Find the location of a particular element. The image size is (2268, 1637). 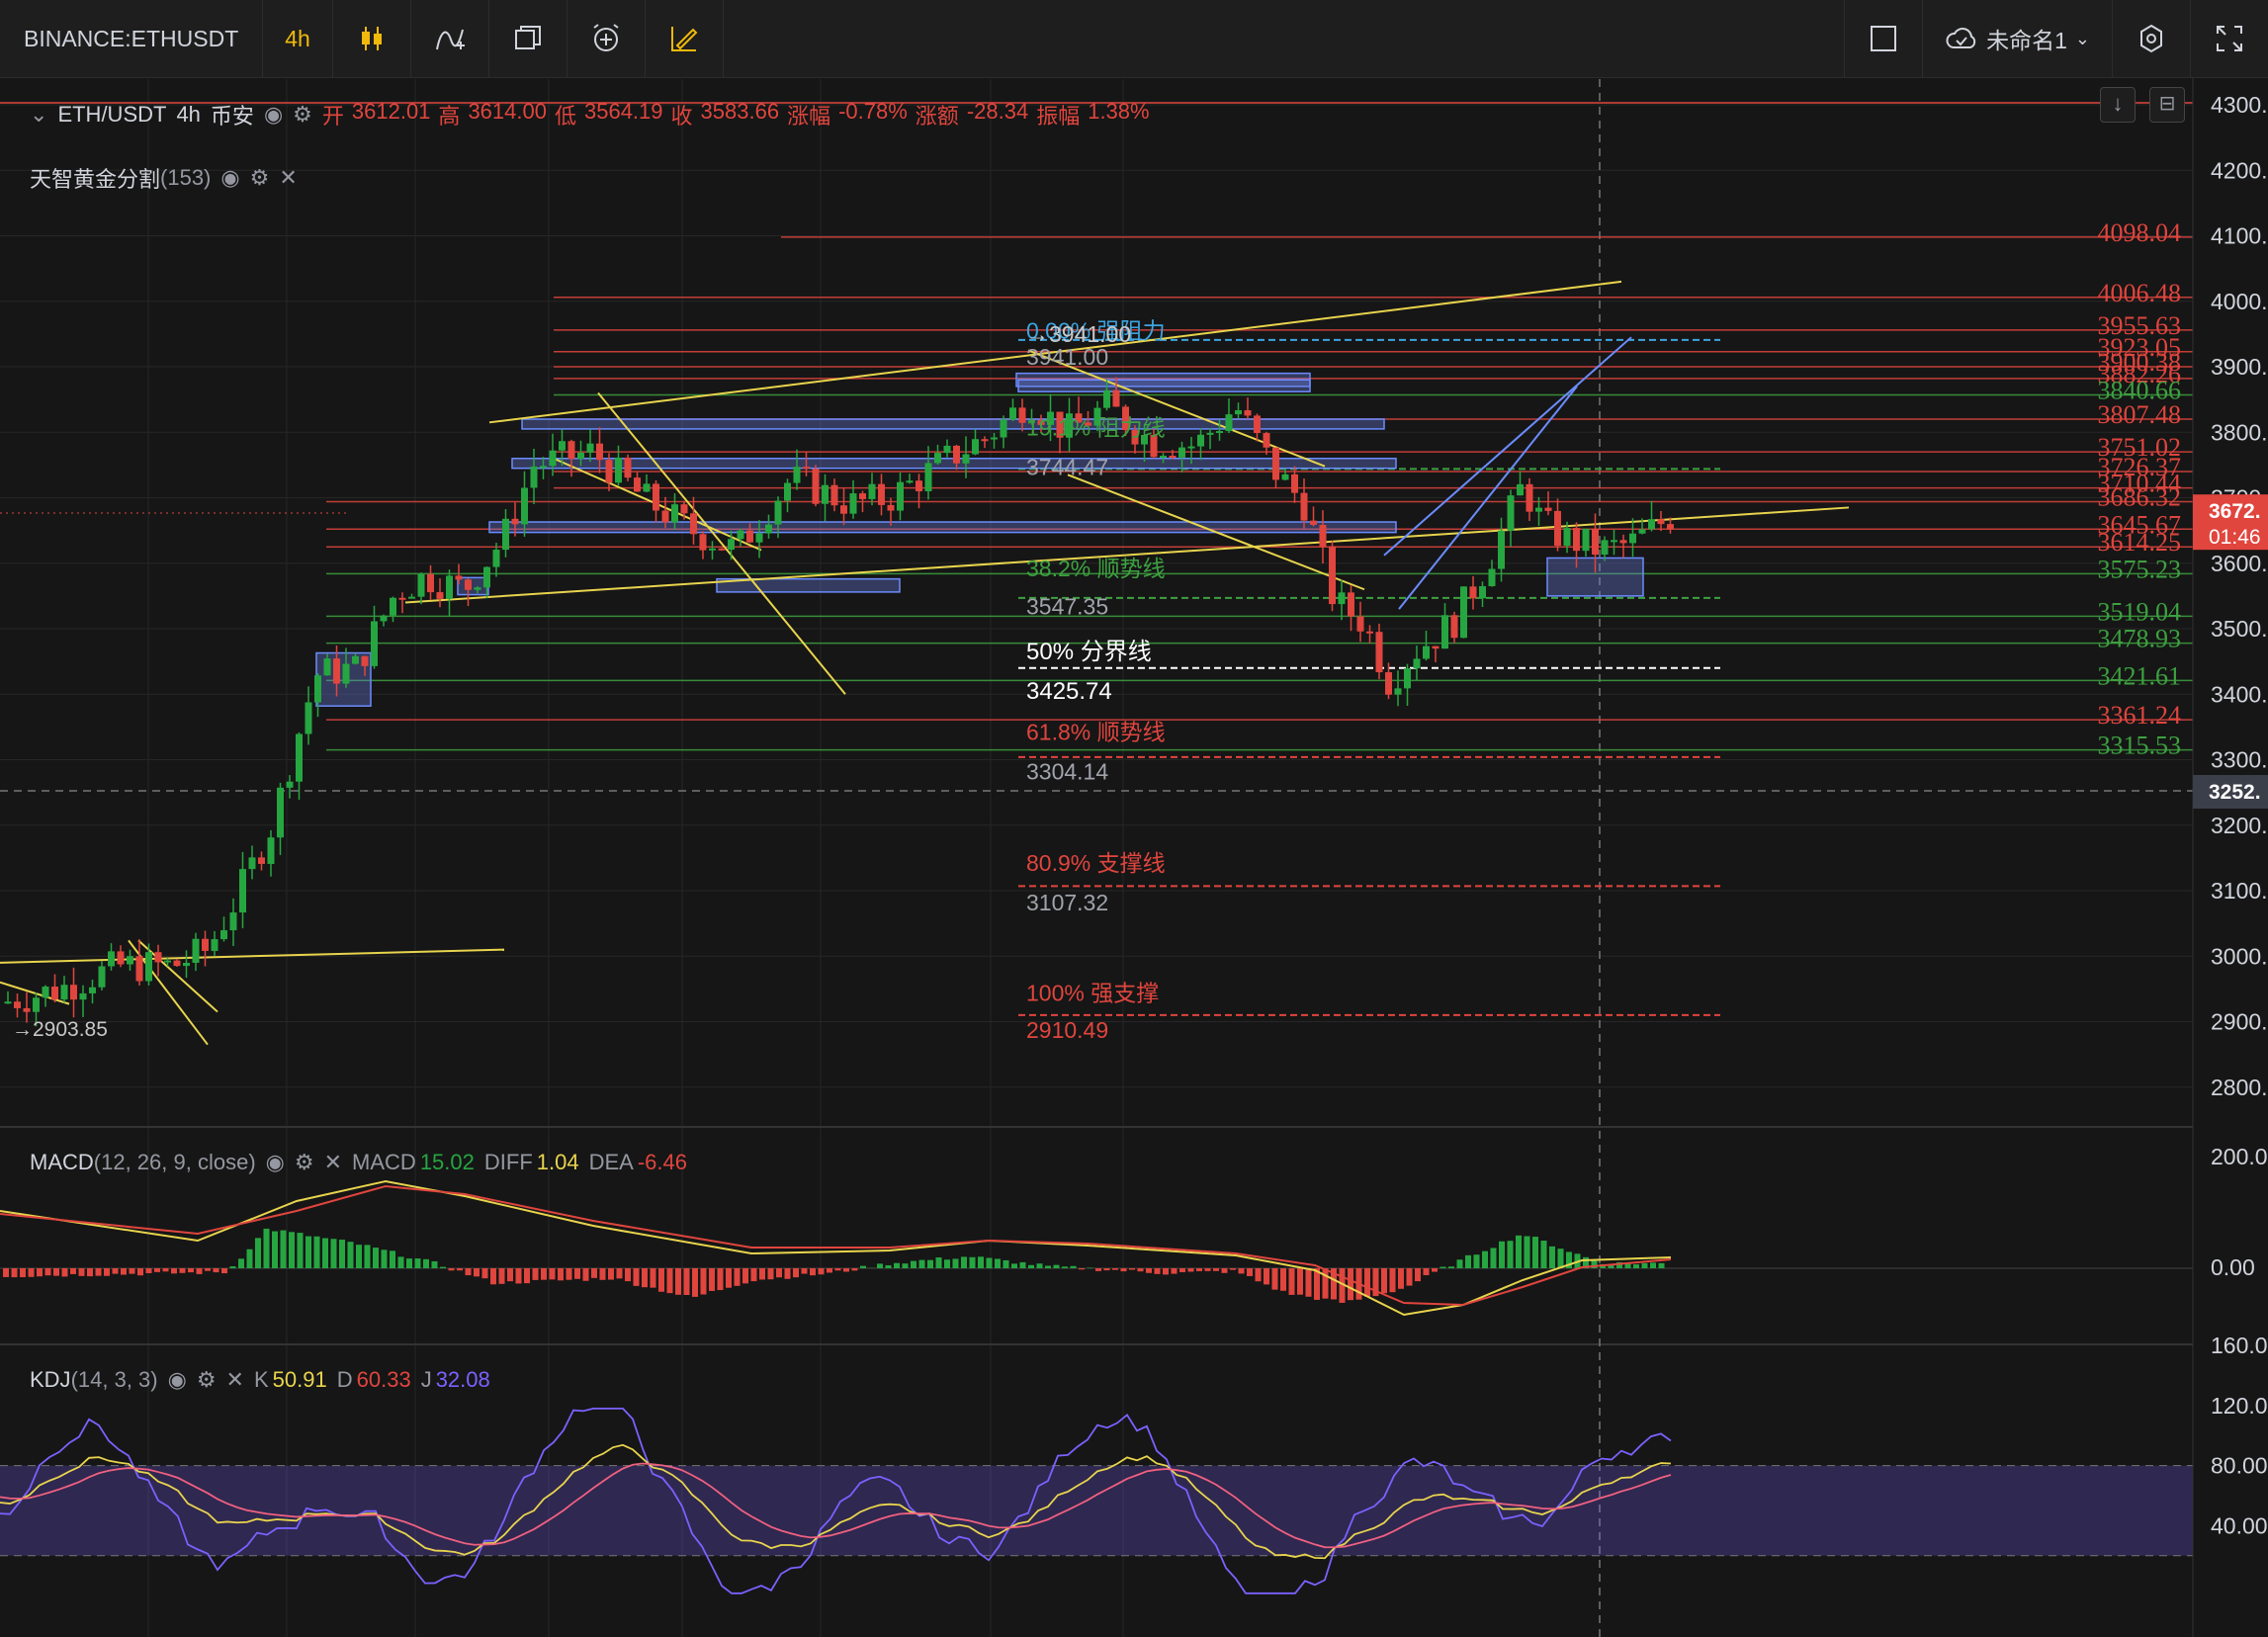

chart-type-button is located at coordinates (372, 38).